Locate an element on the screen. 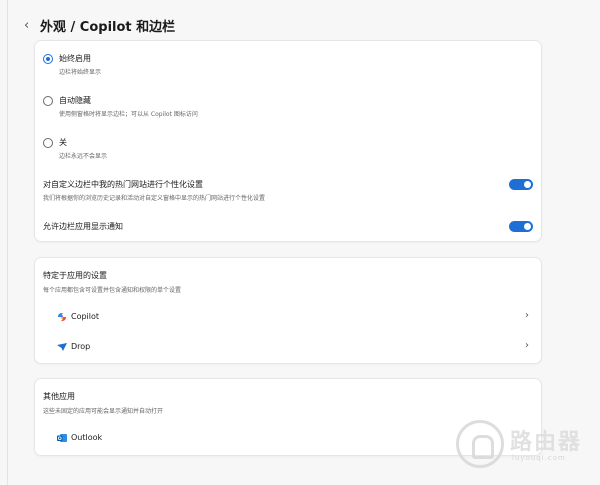 This screenshot has width=600, height=485. page-header: ‹ 外观 / Copilot 和边栏 is located at coordinates (99, 25).